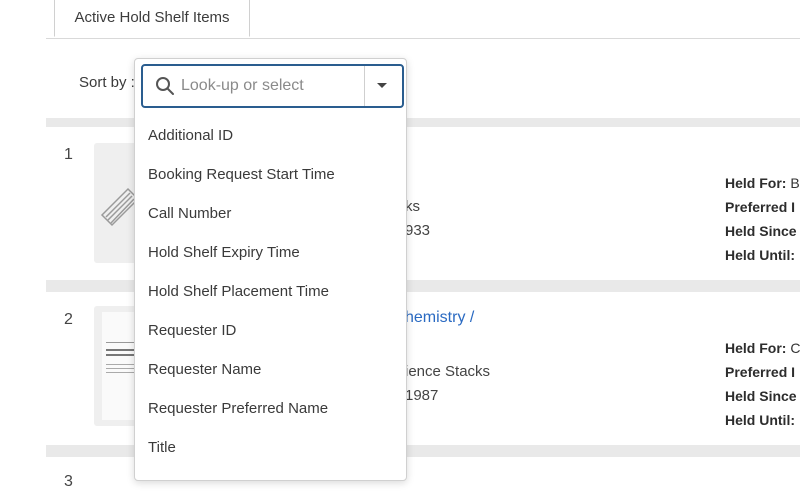 The width and height of the screenshot is (800, 491). Describe the element at coordinates (270, 135) in the screenshot. I see `sort-option-additional-id: Additional ID` at that location.